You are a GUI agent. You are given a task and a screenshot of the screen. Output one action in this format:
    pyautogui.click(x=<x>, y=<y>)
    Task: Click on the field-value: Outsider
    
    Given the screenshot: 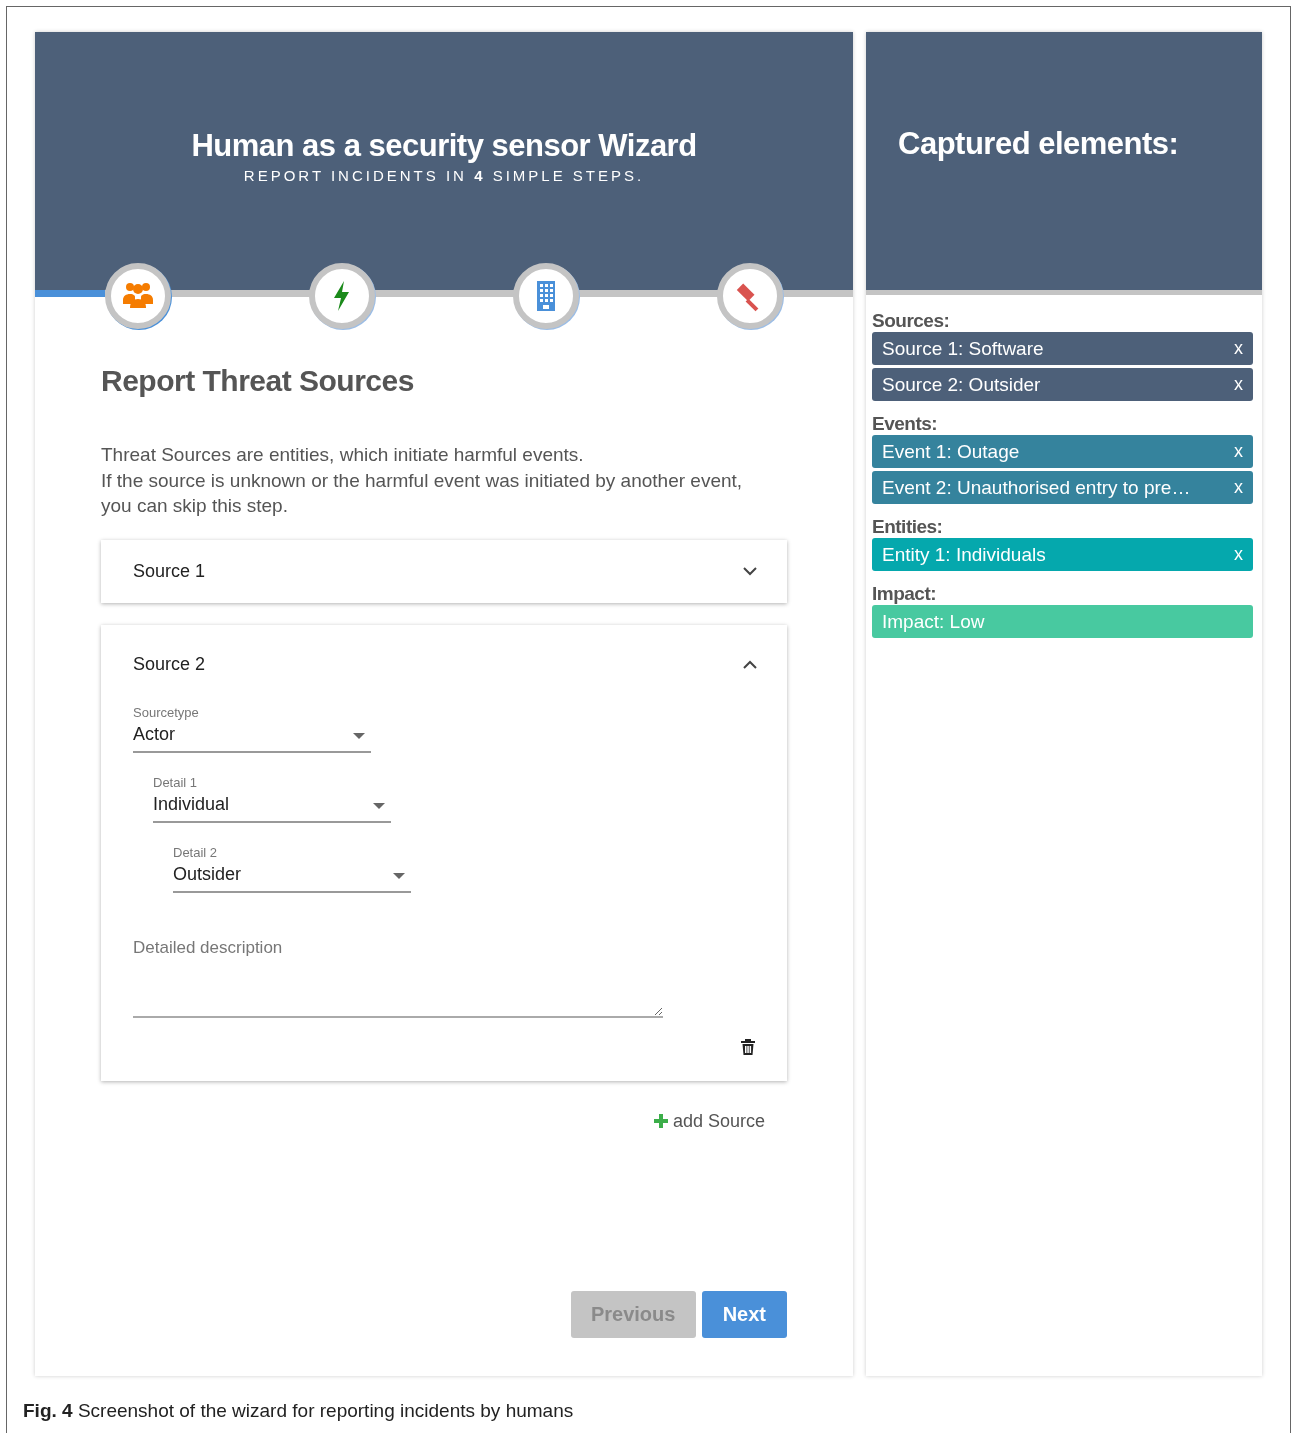 What is the action you would take?
    pyautogui.click(x=207, y=874)
    